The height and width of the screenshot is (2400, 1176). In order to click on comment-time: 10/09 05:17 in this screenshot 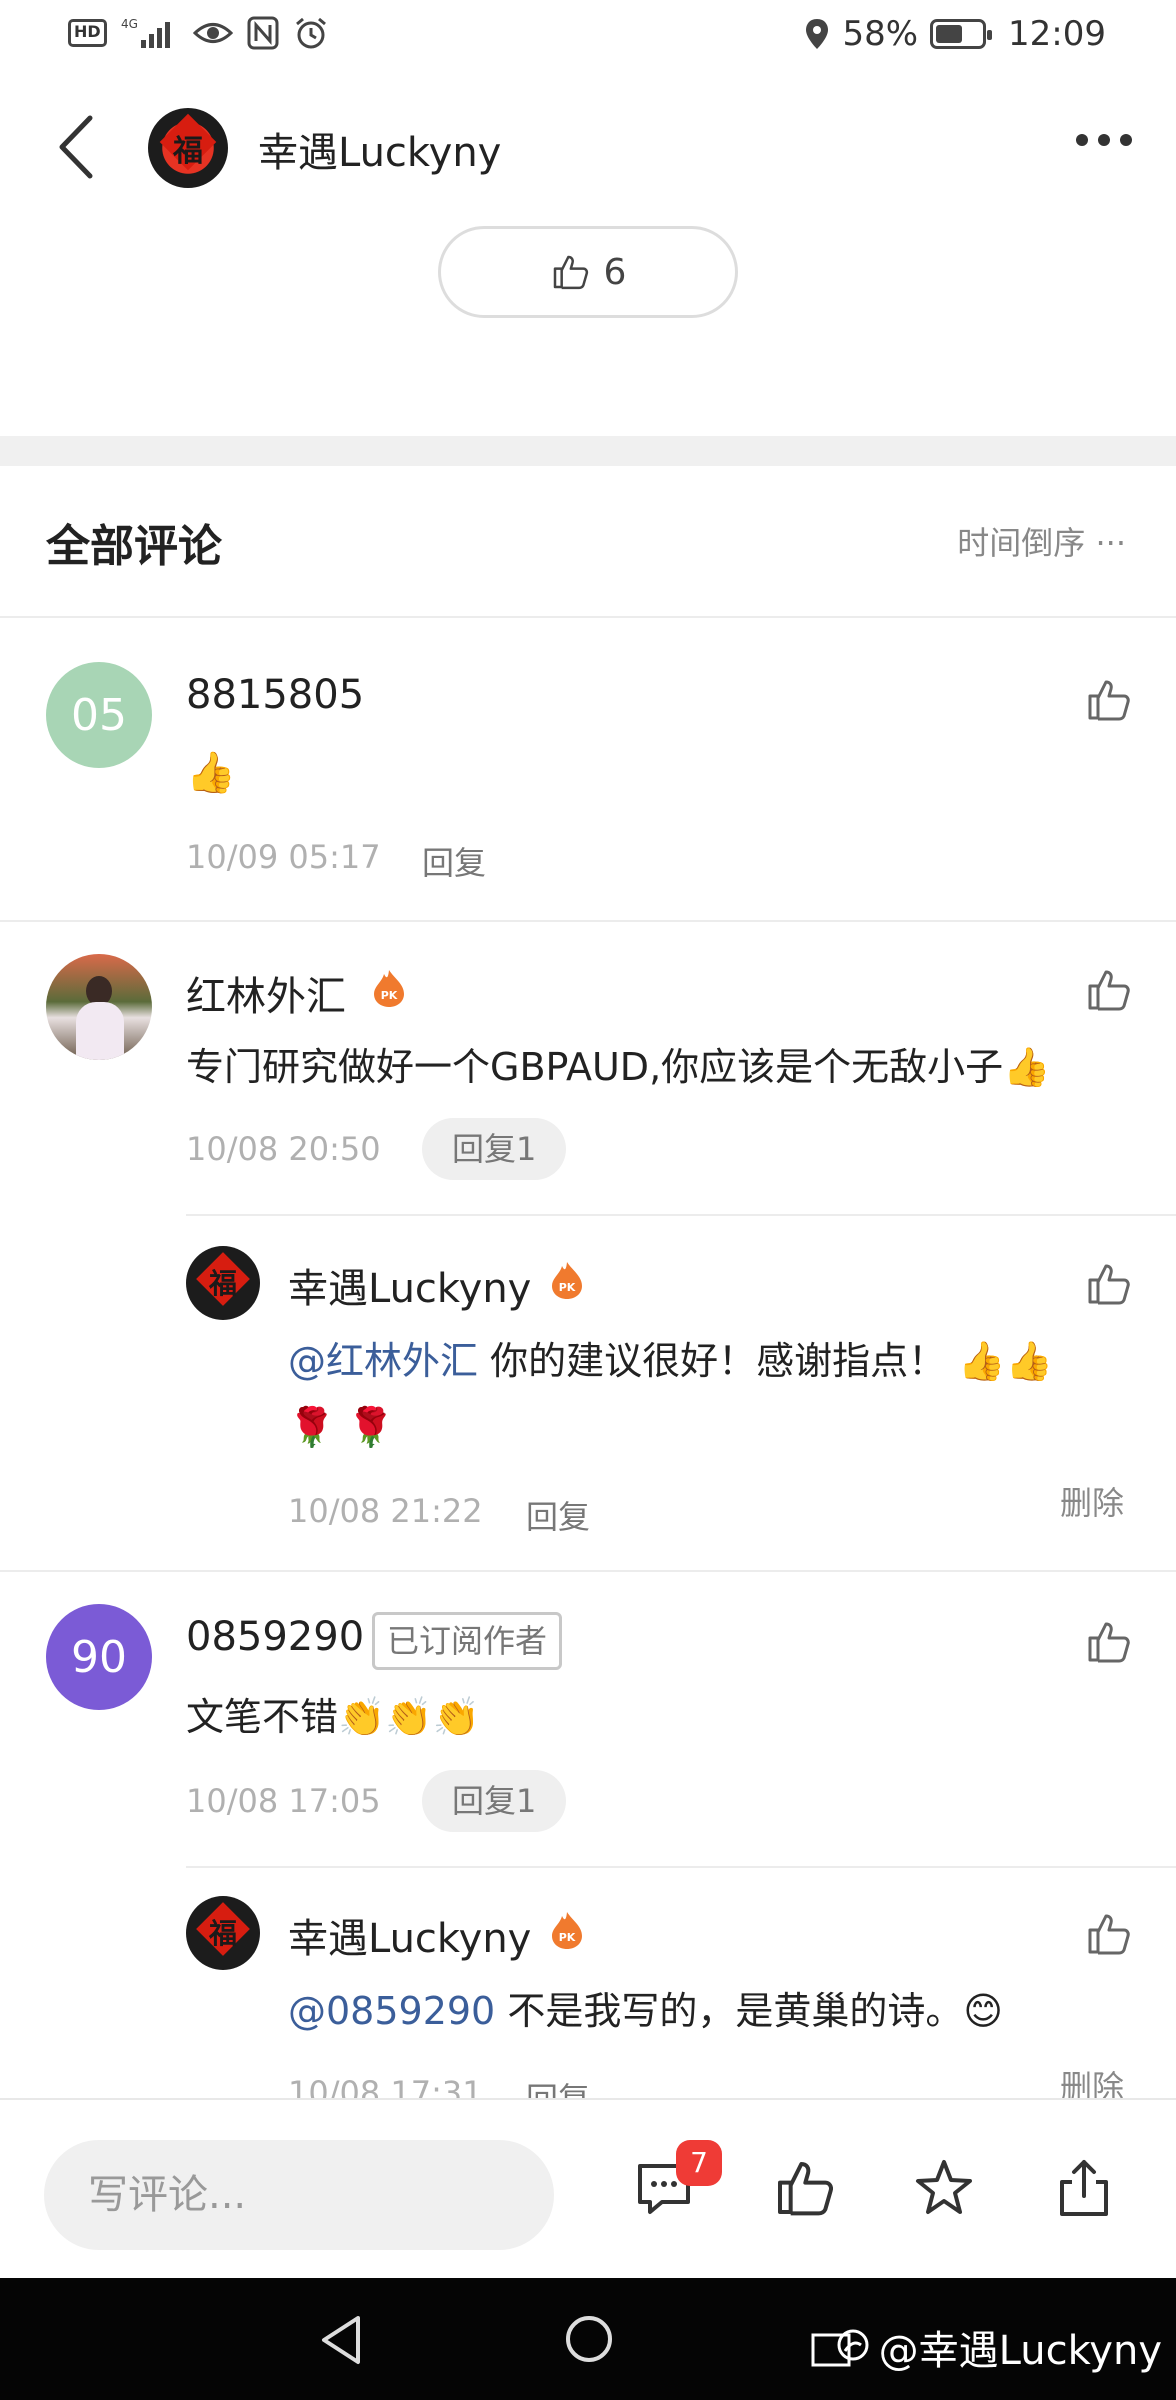, I will do `click(283, 857)`.